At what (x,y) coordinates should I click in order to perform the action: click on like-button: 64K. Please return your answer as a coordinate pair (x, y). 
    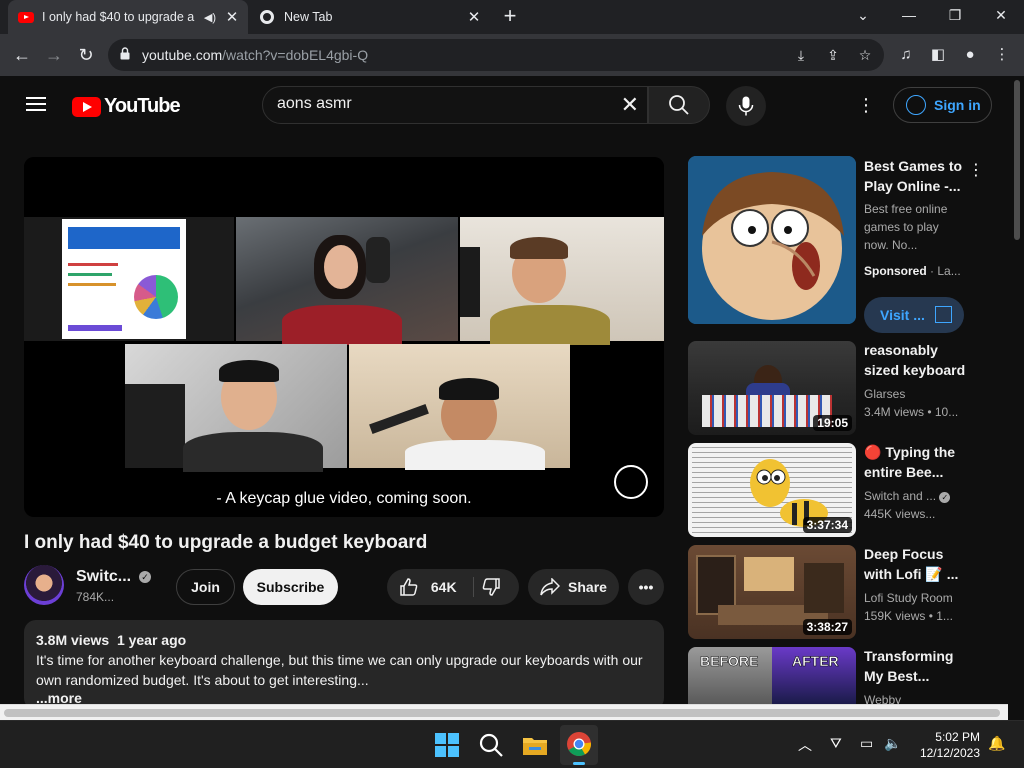
    Looking at the image, I should click on (428, 587).